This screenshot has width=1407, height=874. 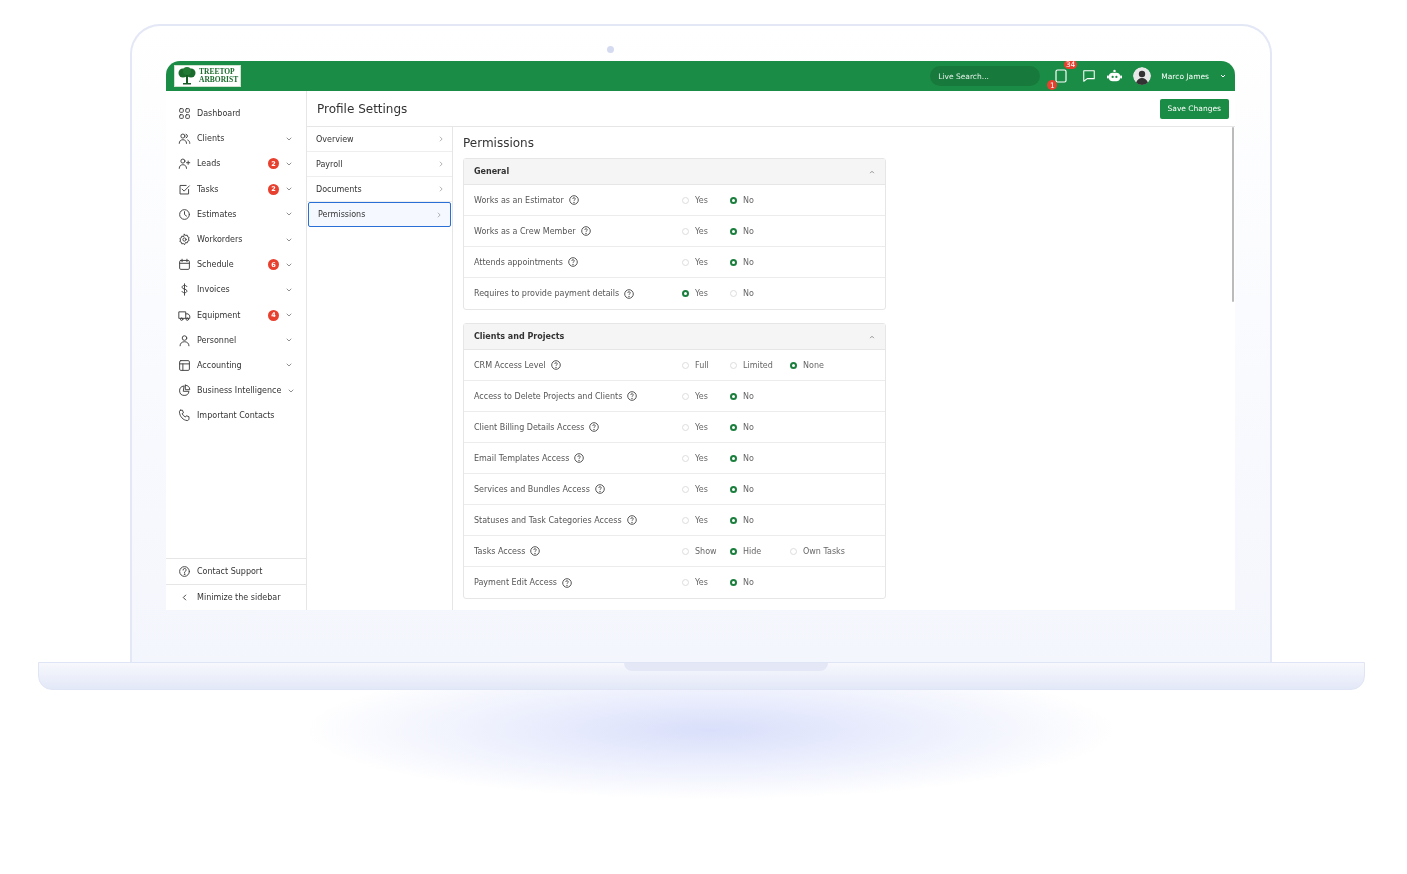 I want to click on chat-icon, so click(x=1089, y=76).